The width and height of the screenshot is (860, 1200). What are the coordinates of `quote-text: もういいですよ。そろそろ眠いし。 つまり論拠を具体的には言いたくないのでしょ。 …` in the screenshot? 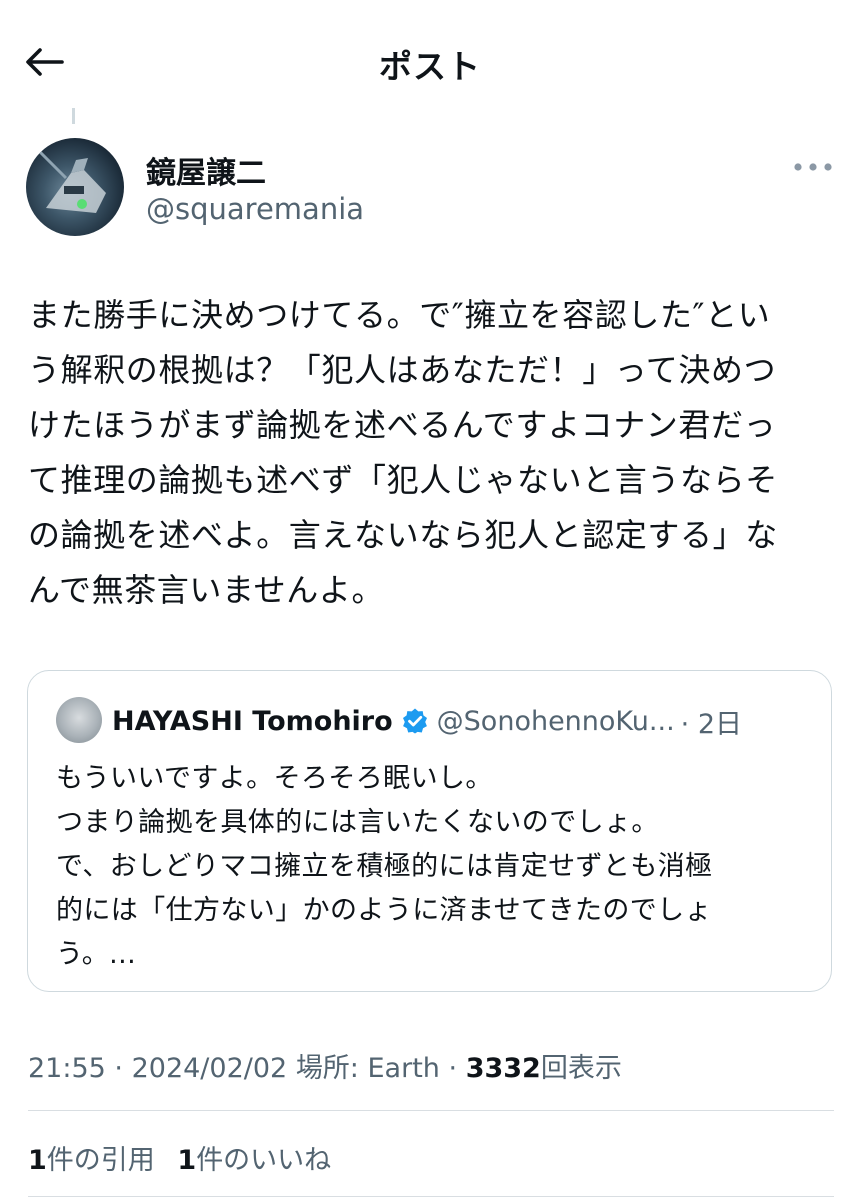 It's located at (384, 866).